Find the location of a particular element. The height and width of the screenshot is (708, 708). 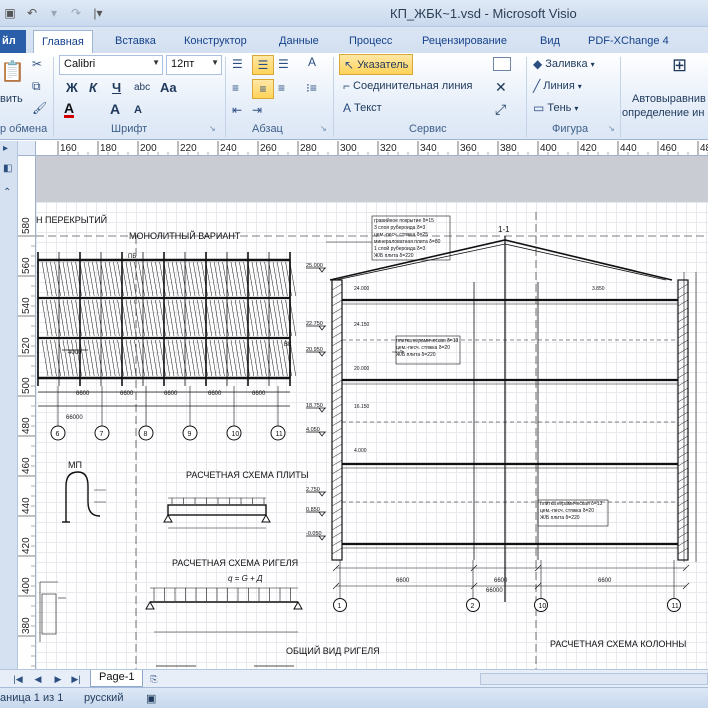

vertical-ruler: 580 560 540 520 500 480 460 440 420 400 380 is located at coordinates (27, 412).